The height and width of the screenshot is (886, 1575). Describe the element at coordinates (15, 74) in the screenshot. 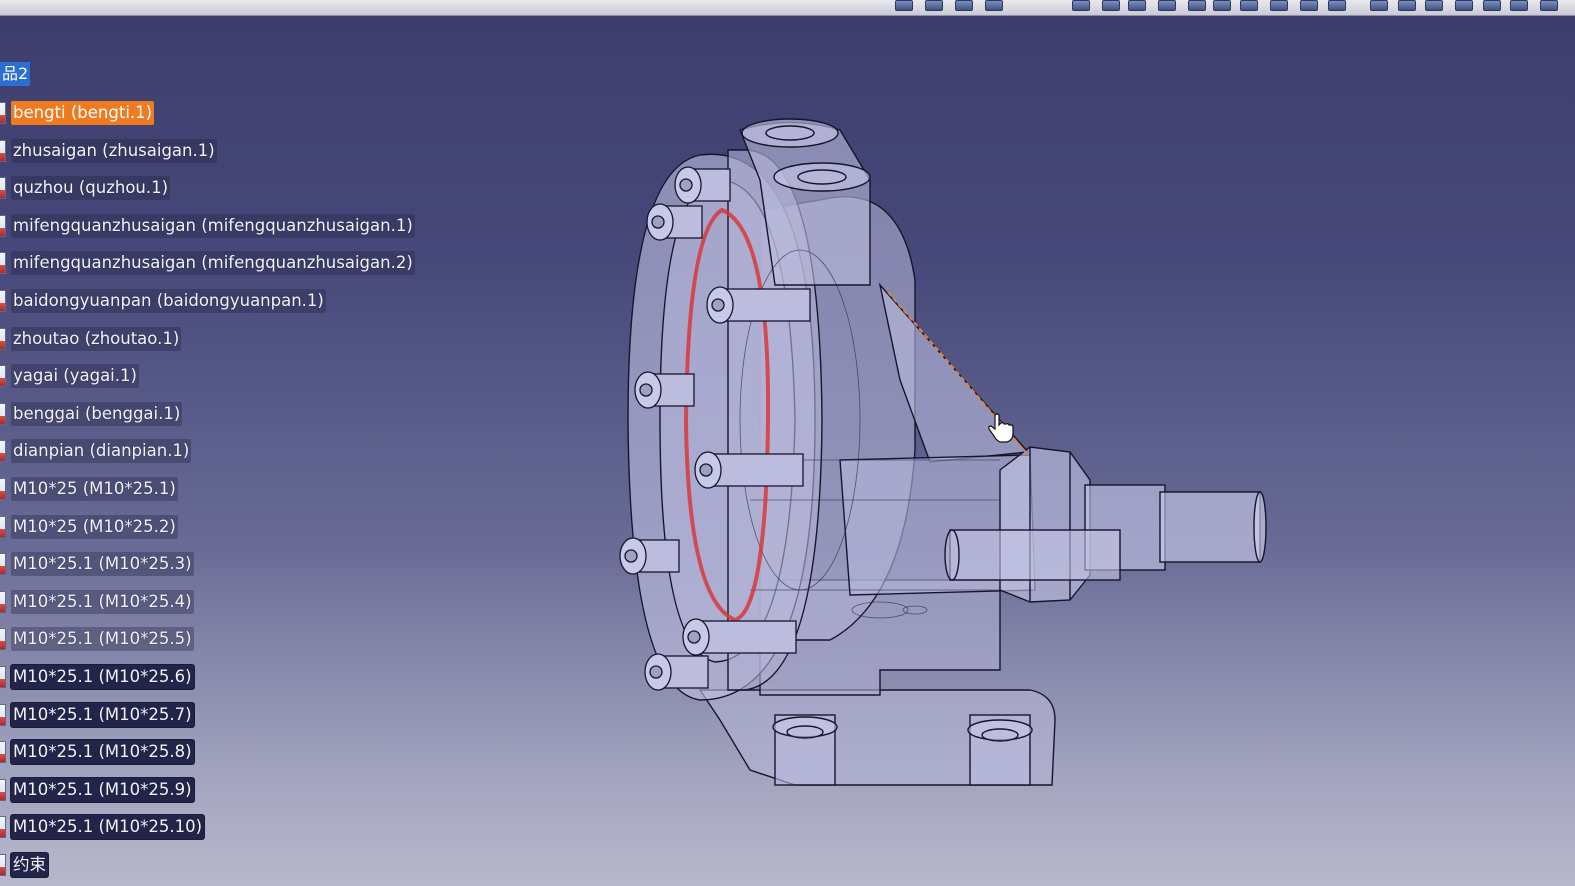

I see `tree-root-product: 品2` at that location.